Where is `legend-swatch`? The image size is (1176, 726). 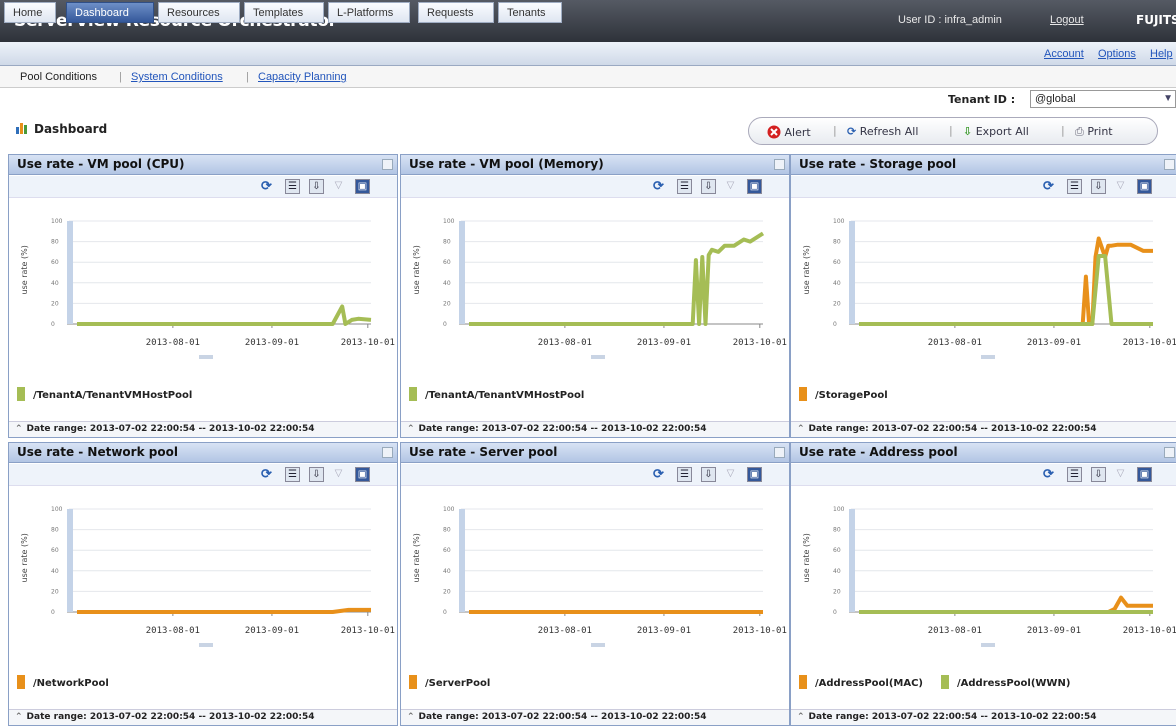
legend-swatch is located at coordinates (413, 682).